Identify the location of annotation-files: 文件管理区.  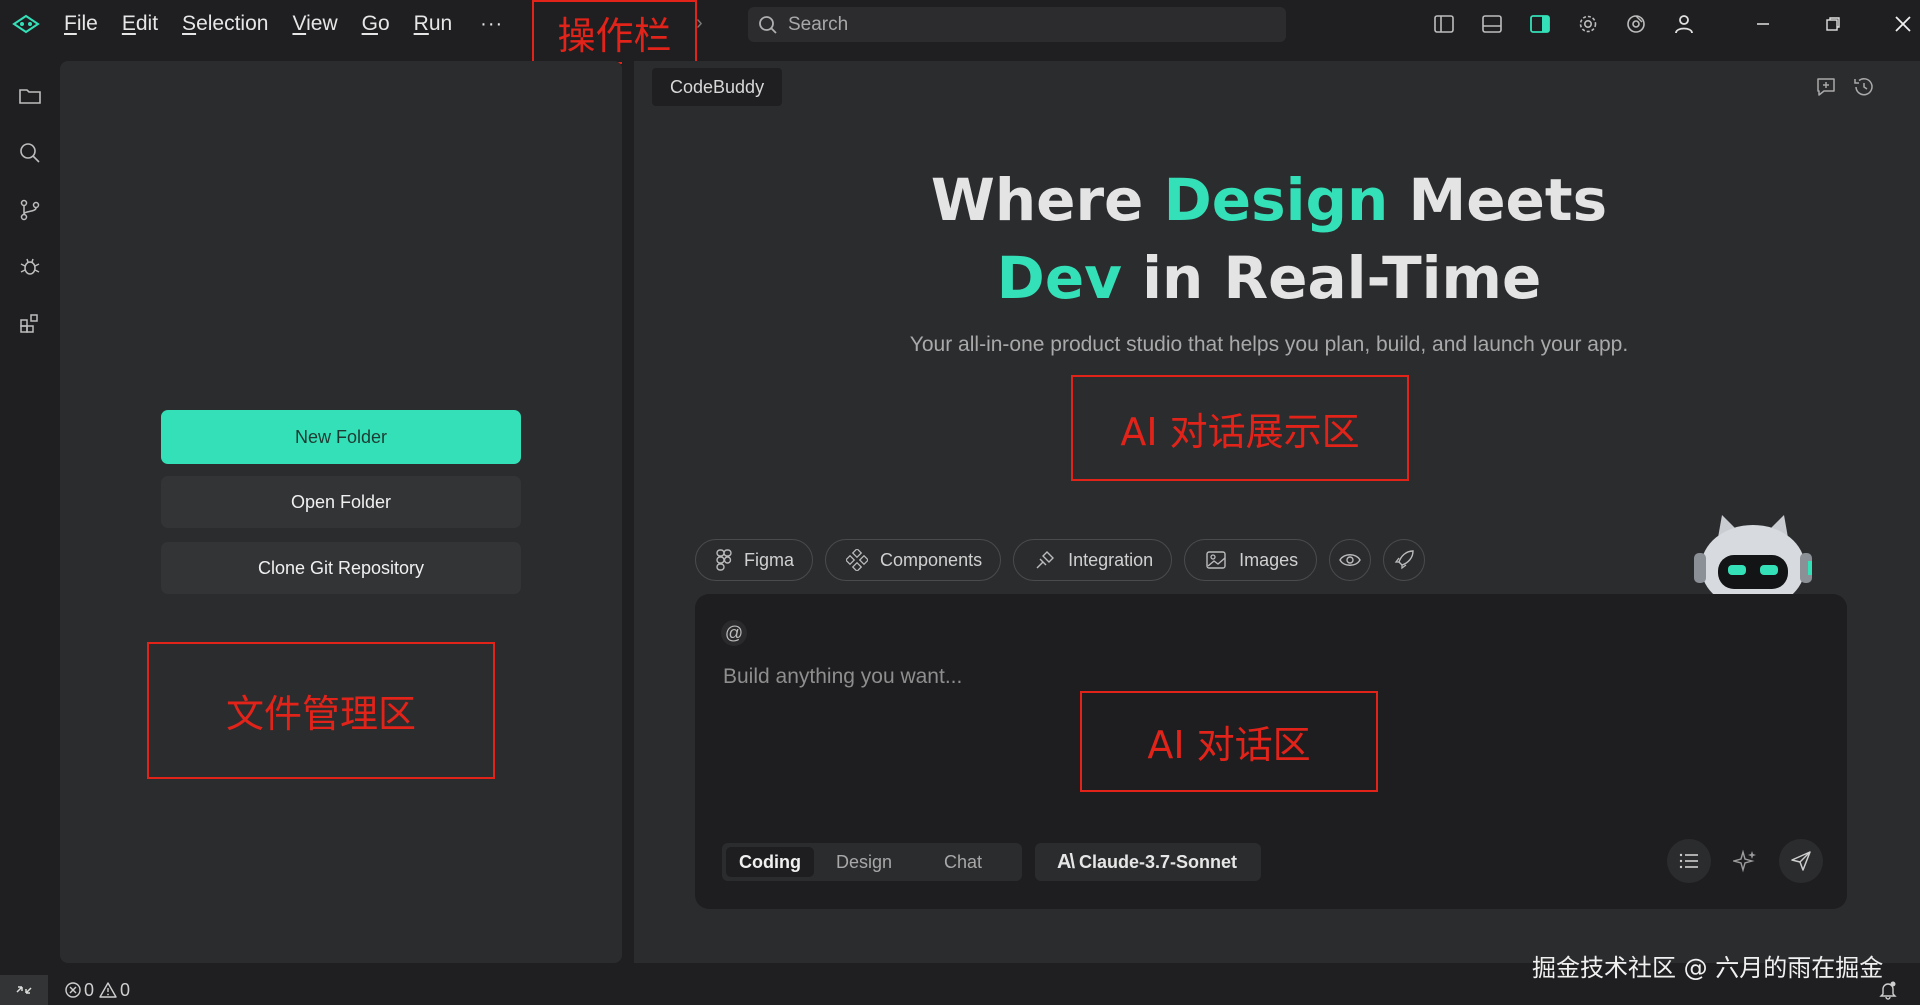
(321, 710).